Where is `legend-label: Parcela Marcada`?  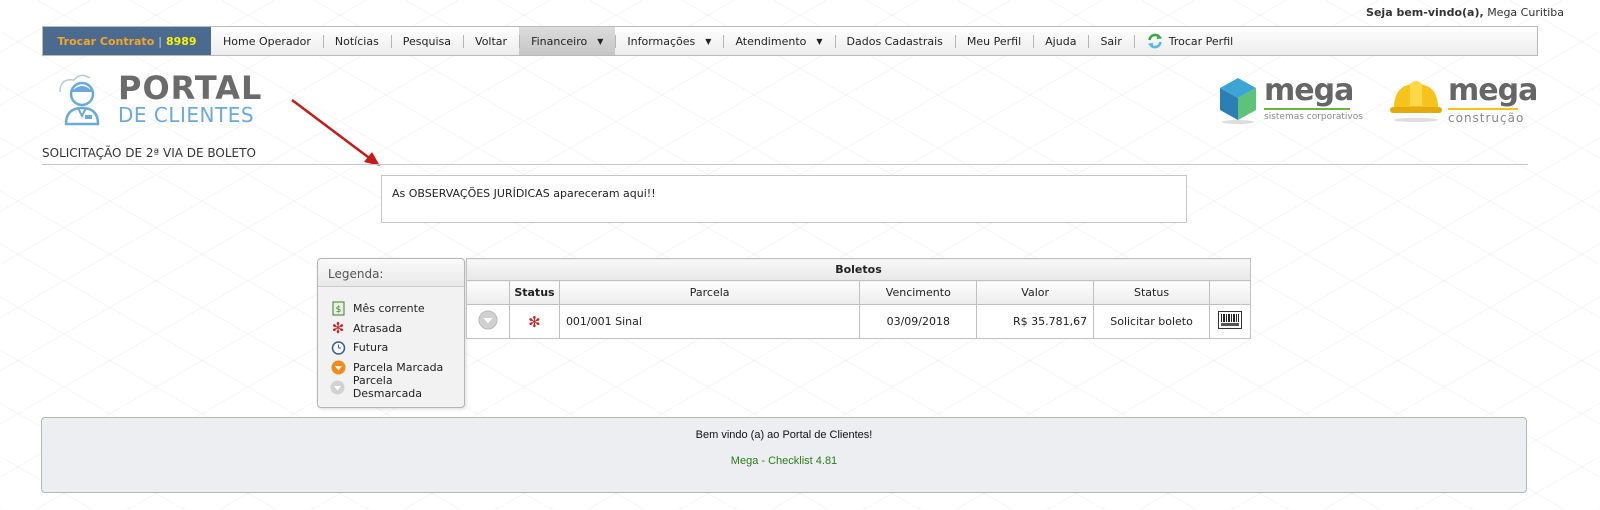 legend-label: Parcela Marcada is located at coordinates (398, 368).